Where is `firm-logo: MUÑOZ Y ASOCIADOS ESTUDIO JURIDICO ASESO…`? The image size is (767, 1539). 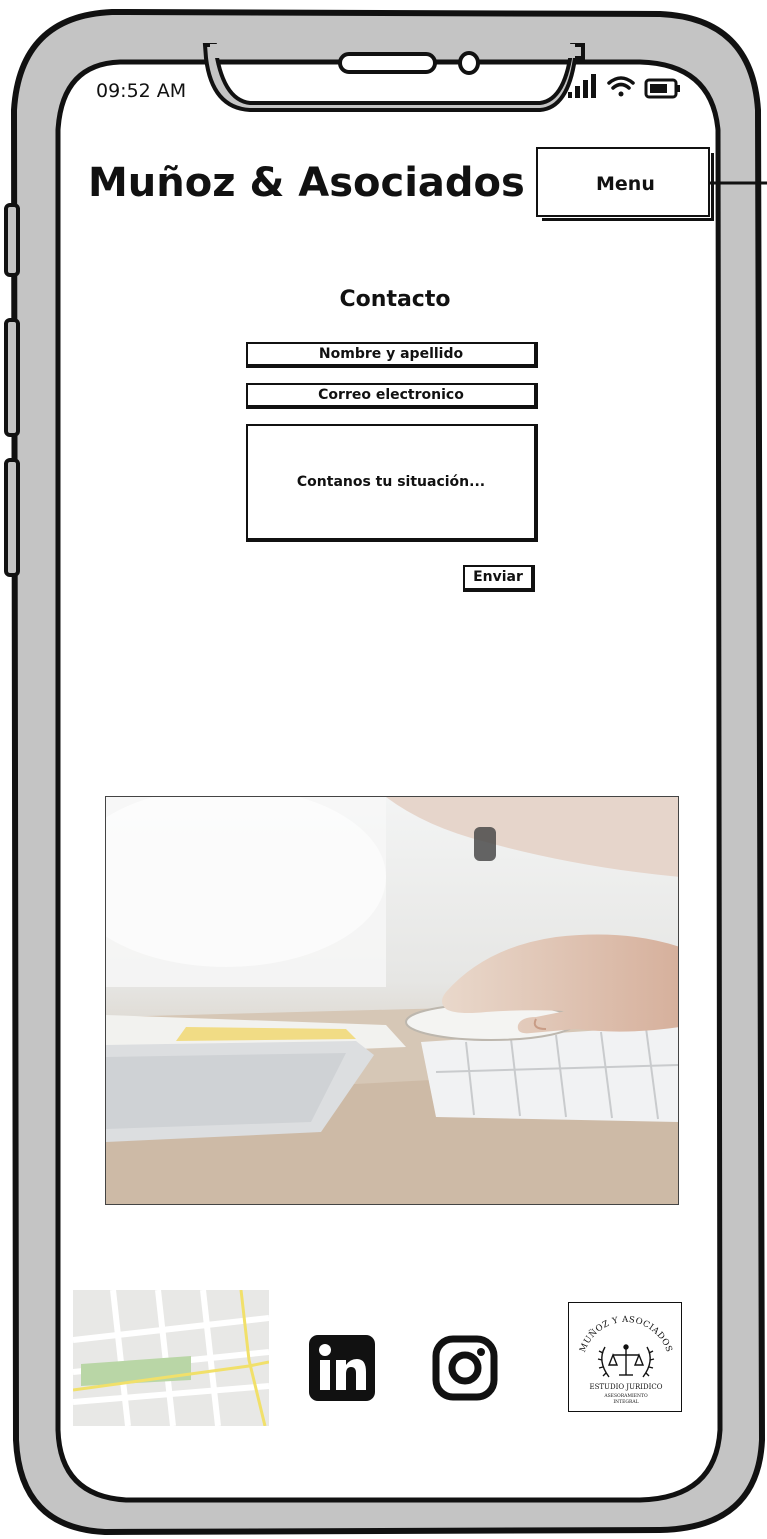
firm-logo: MUÑOZ Y ASOCIADOS ESTUDIO JURIDICO ASESO… is located at coordinates (625, 1357).